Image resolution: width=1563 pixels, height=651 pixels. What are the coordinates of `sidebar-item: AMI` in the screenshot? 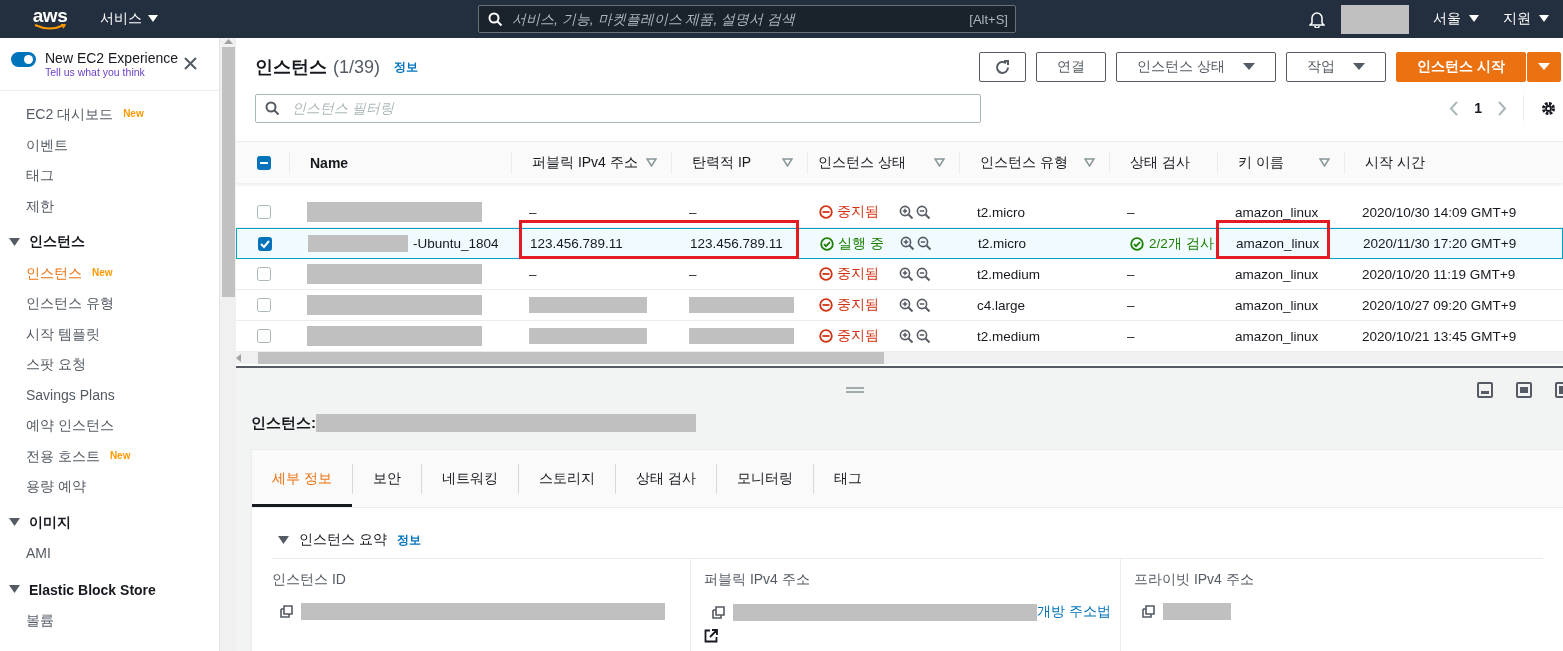 It's located at (110, 553).